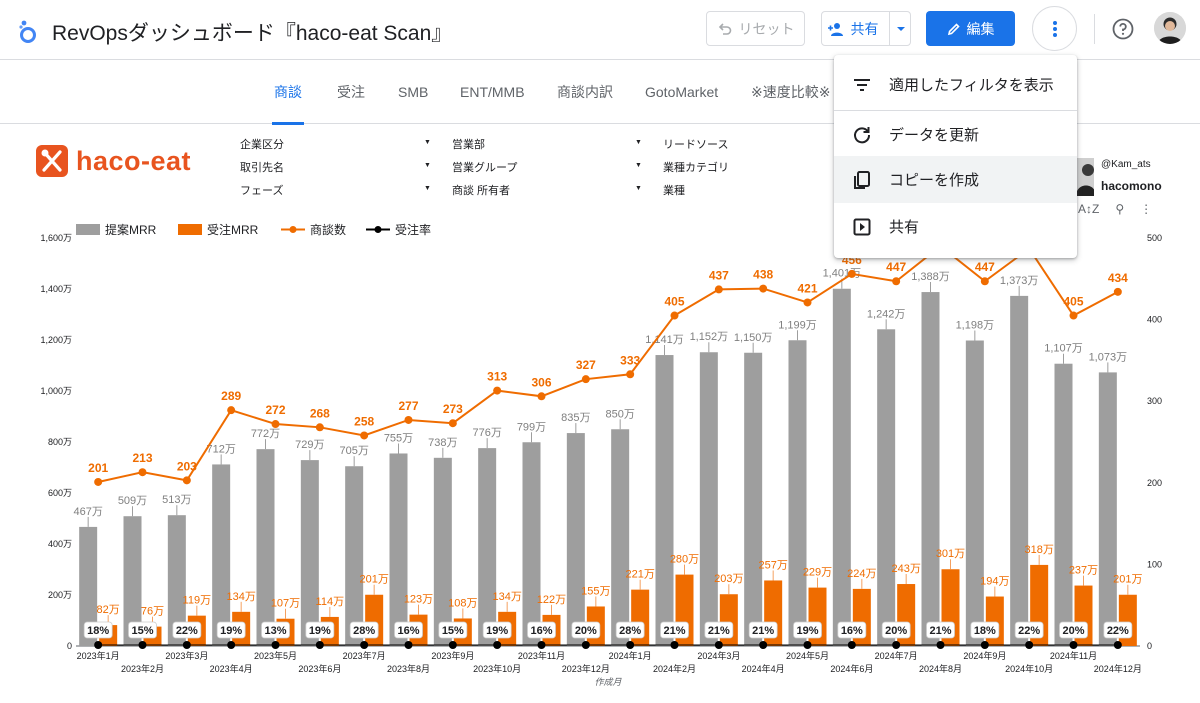  What do you see at coordinates (60, 544) in the screenshot?
I see `y-left-tick-label: 400万` at bounding box center [60, 544].